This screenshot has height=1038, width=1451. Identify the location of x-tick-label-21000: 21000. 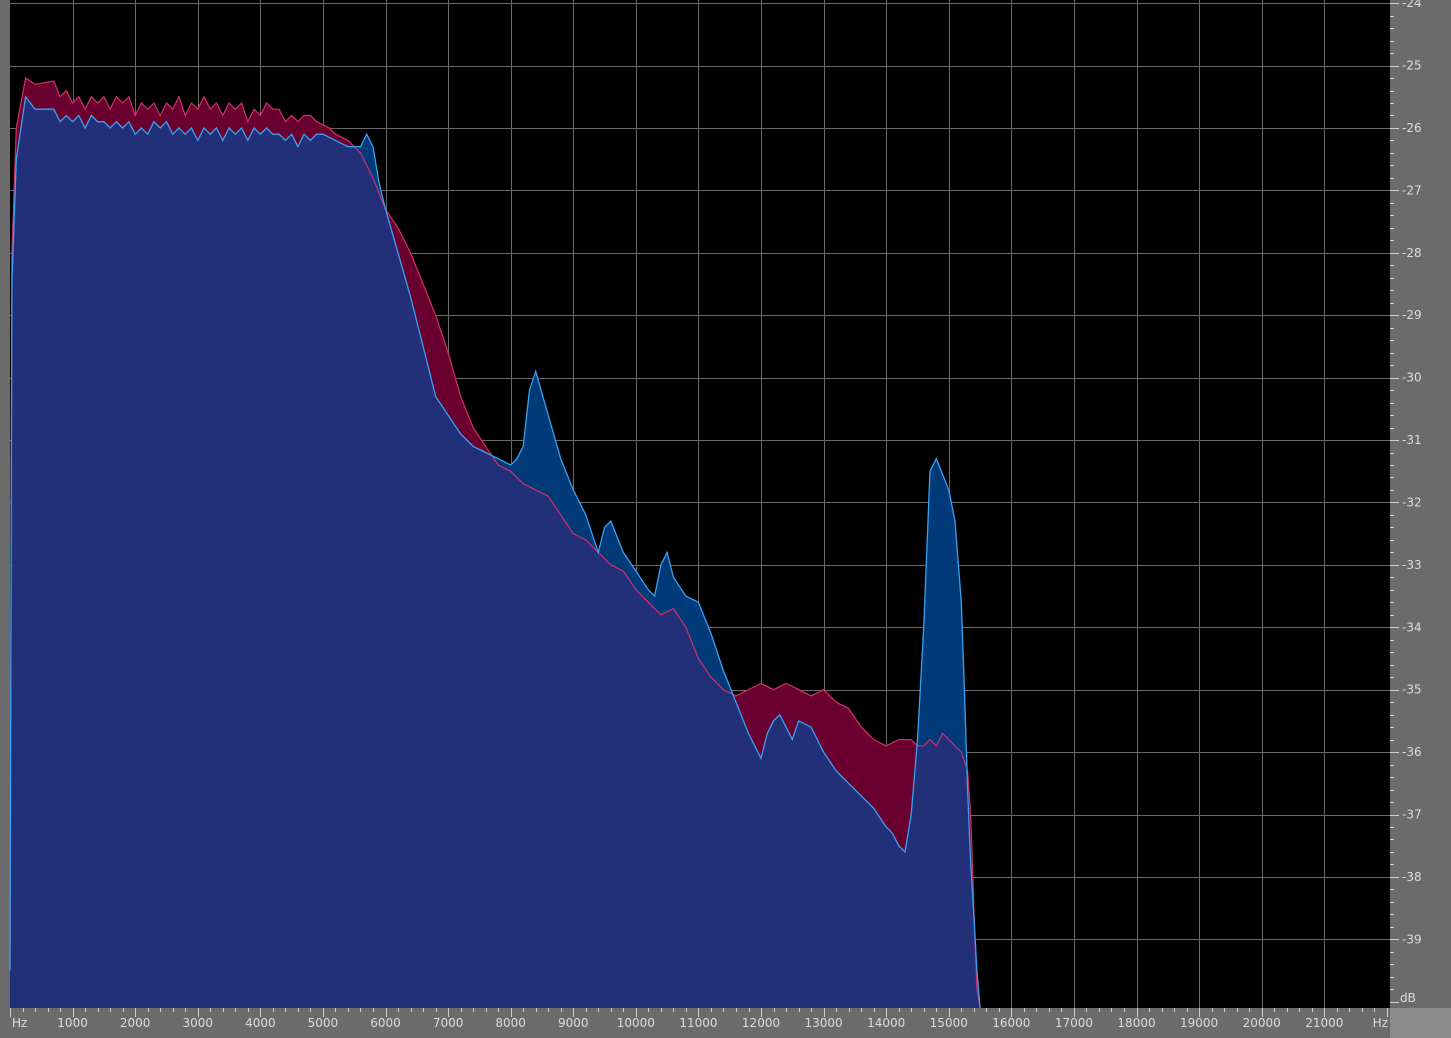
(1324, 1023).